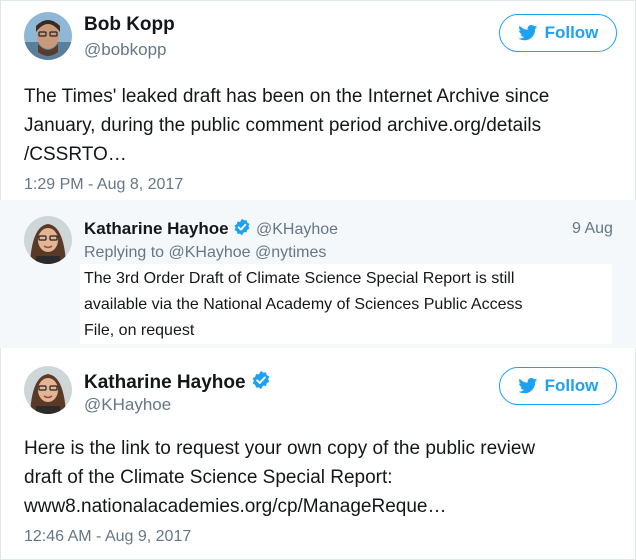 This screenshot has height=560, width=636. I want to click on author-name: Katharine Hayhoe, so click(177, 382).